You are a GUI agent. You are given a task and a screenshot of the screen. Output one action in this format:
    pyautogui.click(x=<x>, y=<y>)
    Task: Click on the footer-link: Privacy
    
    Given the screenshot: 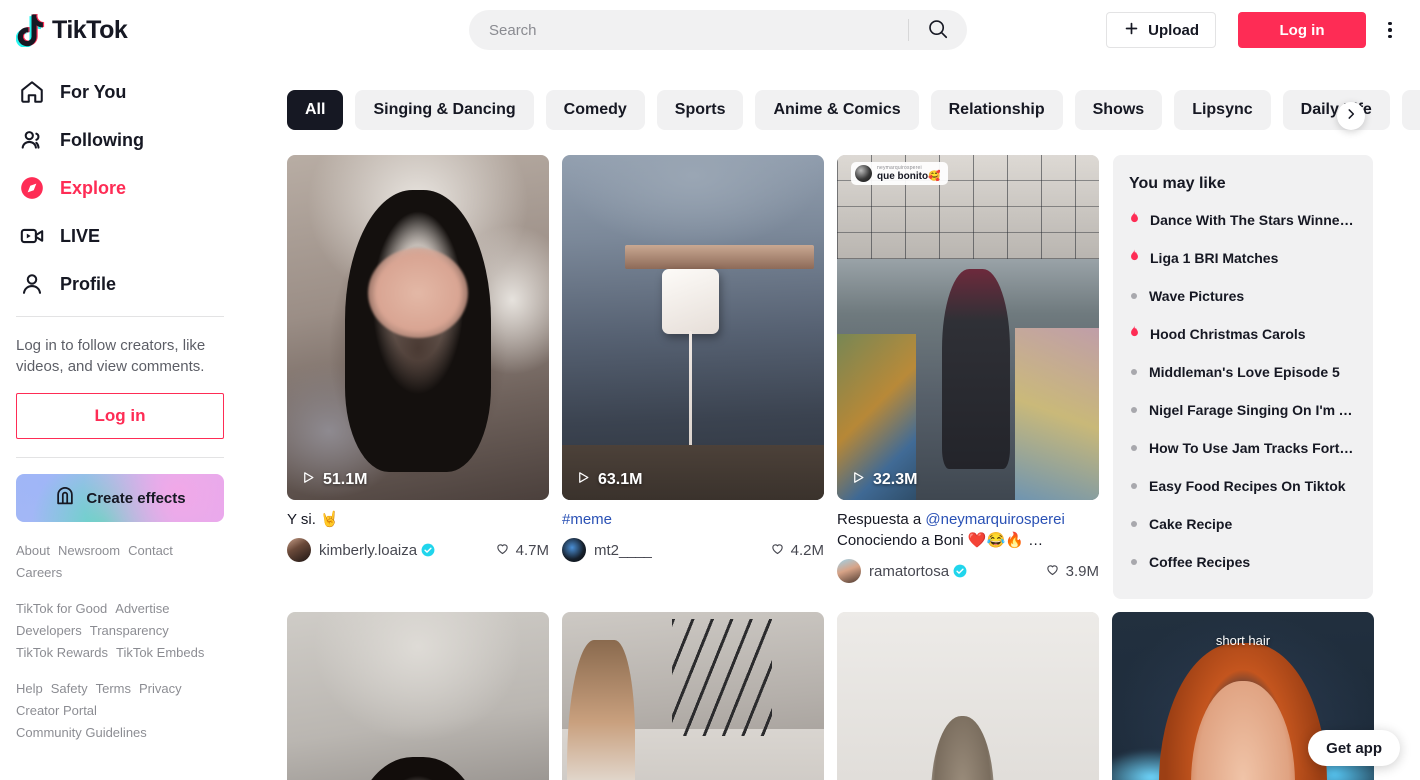 What is the action you would take?
    pyautogui.click(x=160, y=689)
    